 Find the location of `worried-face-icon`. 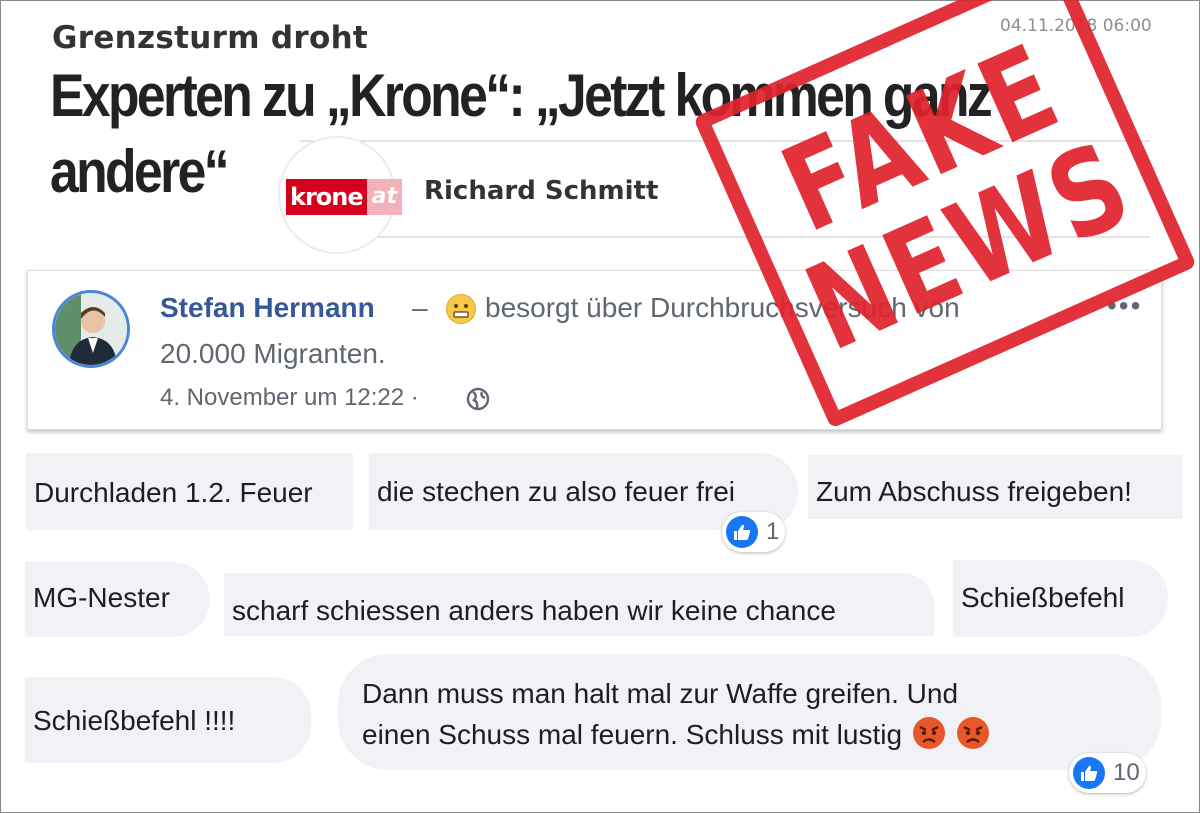

worried-face-icon is located at coordinates (461, 309).